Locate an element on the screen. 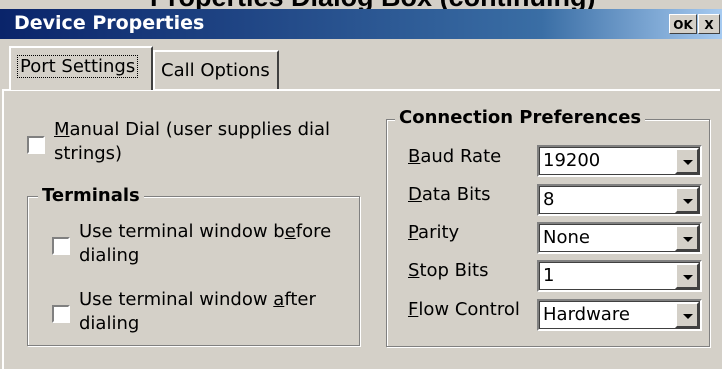 The height and width of the screenshot is (369, 722). terminal-after-line2: dialing is located at coordinates (109, 323).